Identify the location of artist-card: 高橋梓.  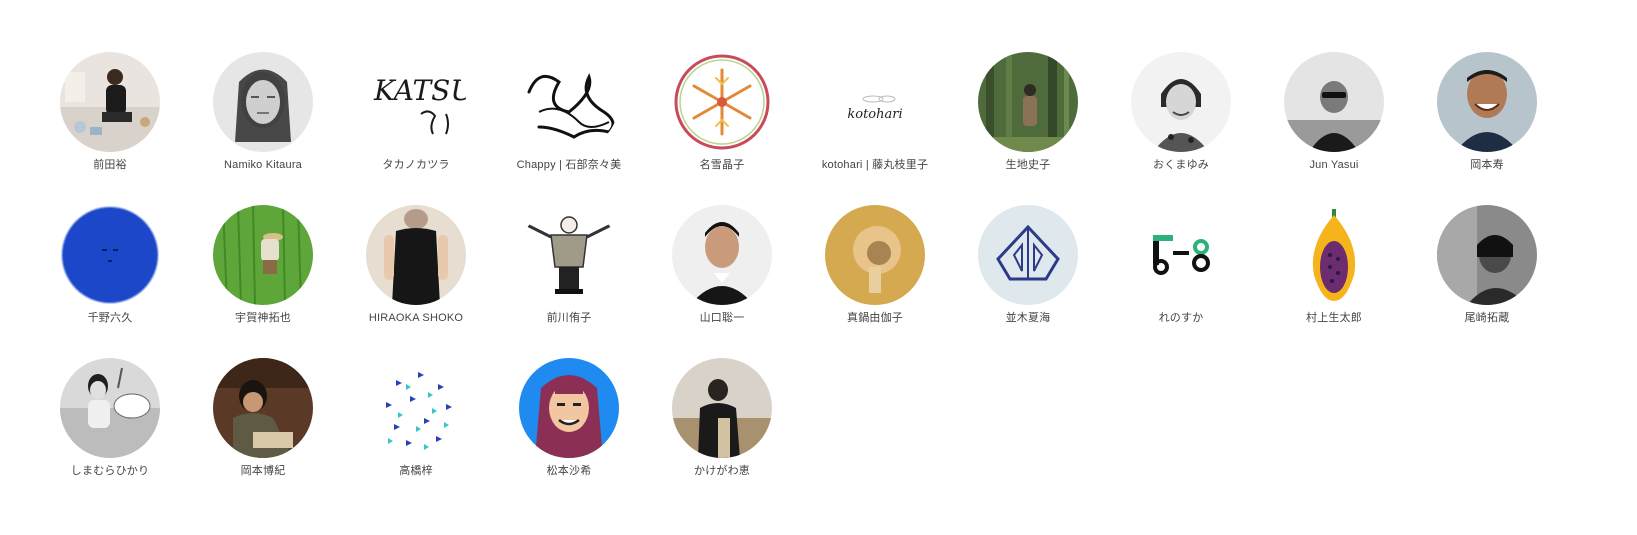
(416, 418).